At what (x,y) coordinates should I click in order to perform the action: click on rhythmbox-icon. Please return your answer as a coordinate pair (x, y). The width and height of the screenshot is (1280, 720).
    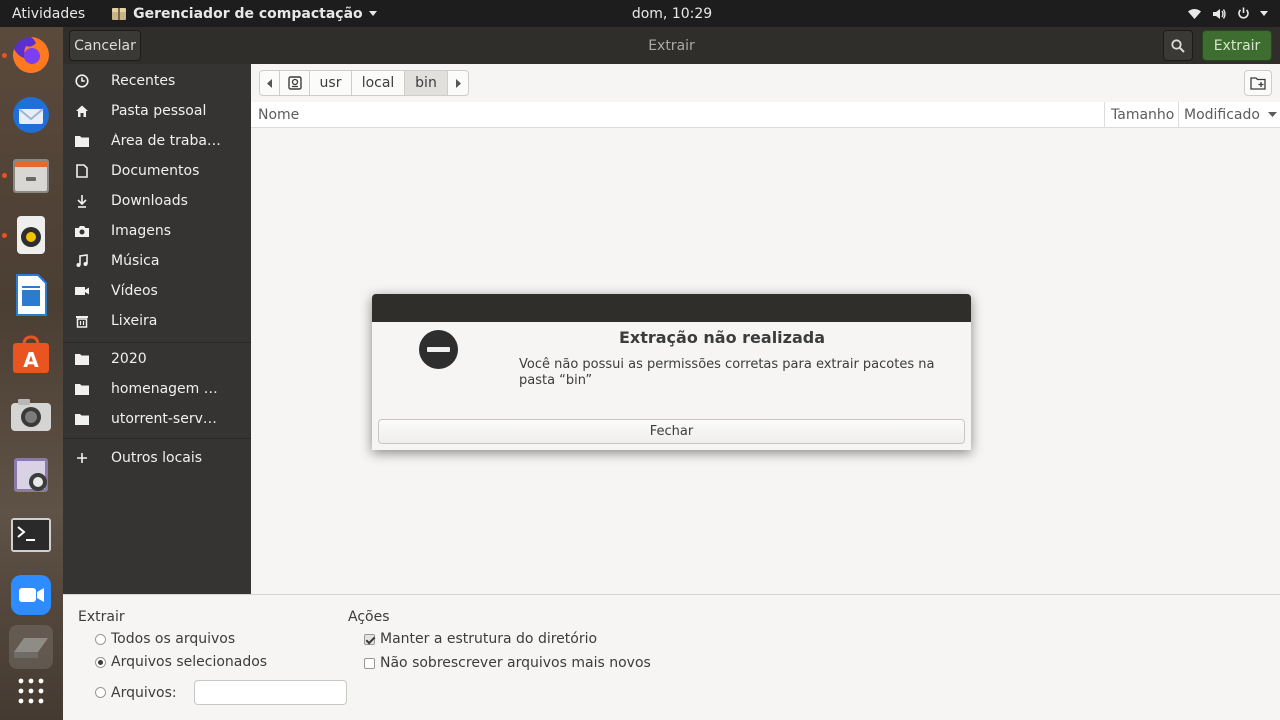
    Looking at the image, I should click on (31, 235).